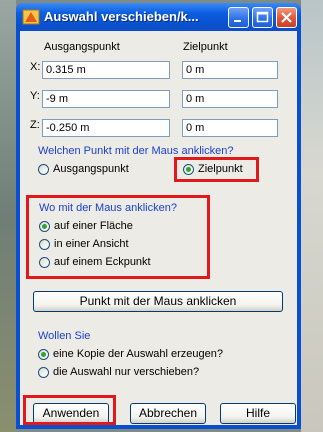  Describe the element at coordinates (237, 21) in the screenshot. I see `minimize-icon` at that location.